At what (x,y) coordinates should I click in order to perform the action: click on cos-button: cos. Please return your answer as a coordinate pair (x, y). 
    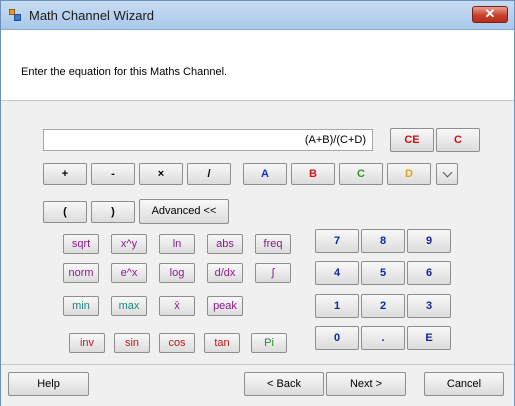
    Looking at the image, I should click on (177, 343).